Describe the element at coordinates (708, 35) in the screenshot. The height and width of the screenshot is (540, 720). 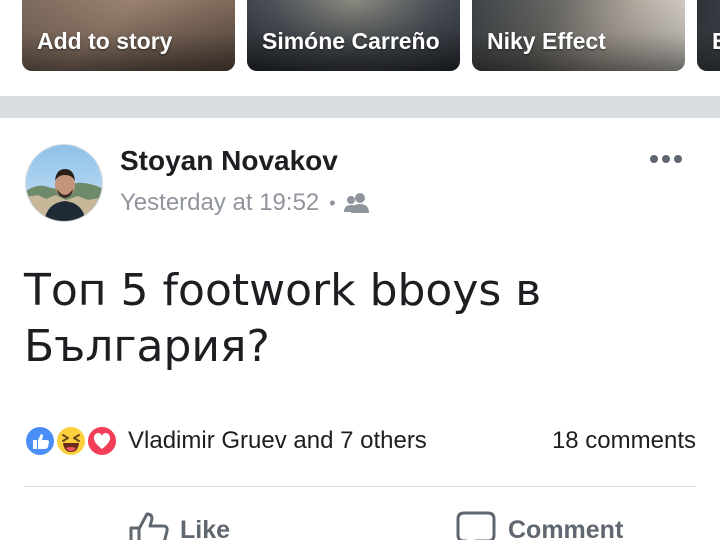
I see `story-partial: E` at that location.